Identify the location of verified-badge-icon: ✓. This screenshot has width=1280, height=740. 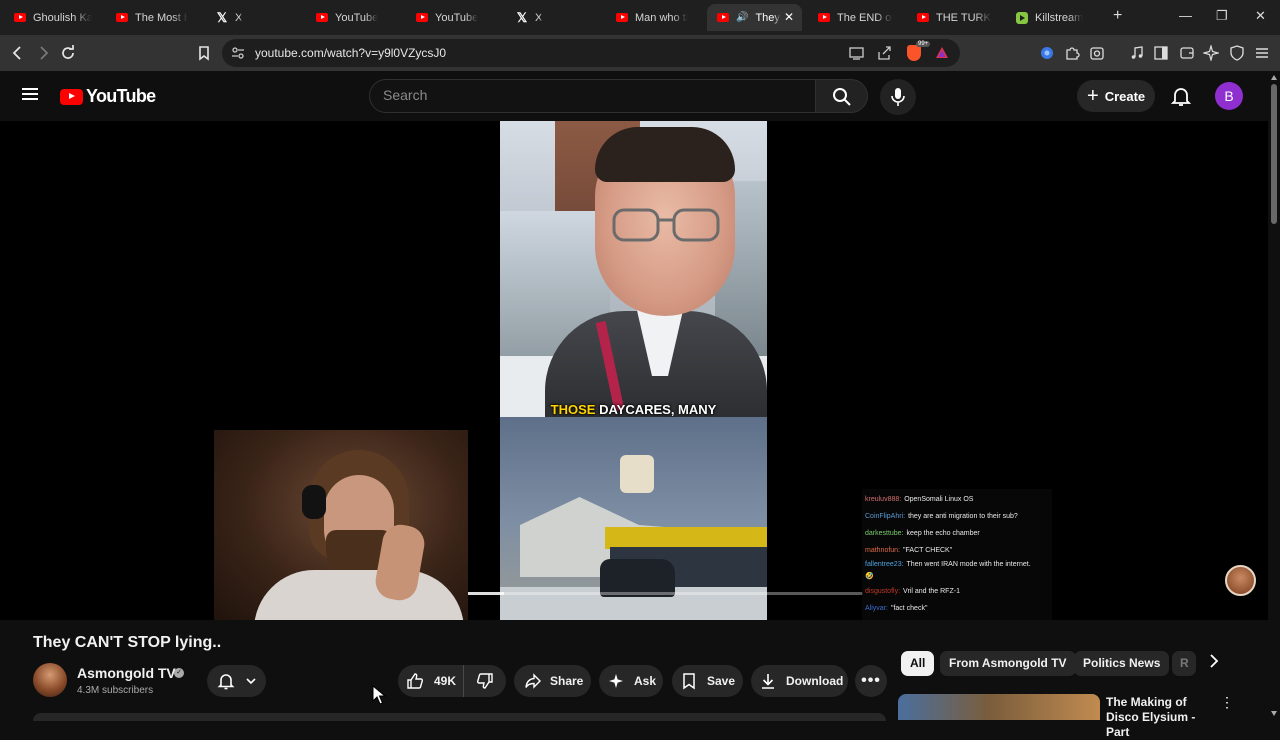
(179, 673).